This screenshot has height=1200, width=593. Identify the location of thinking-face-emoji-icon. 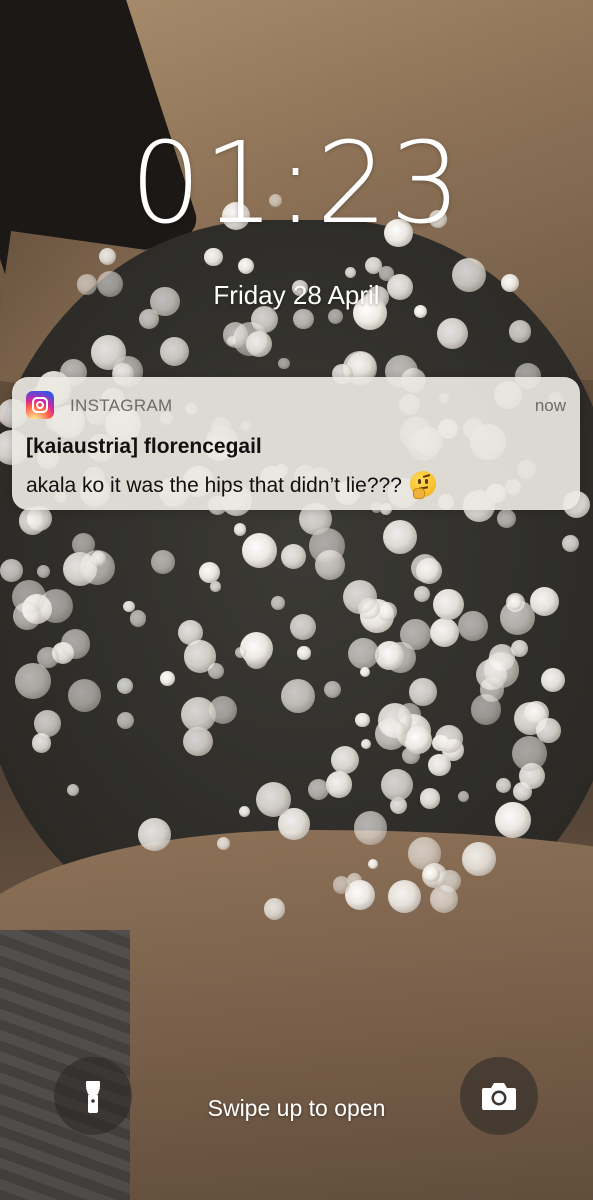
(422, 485).